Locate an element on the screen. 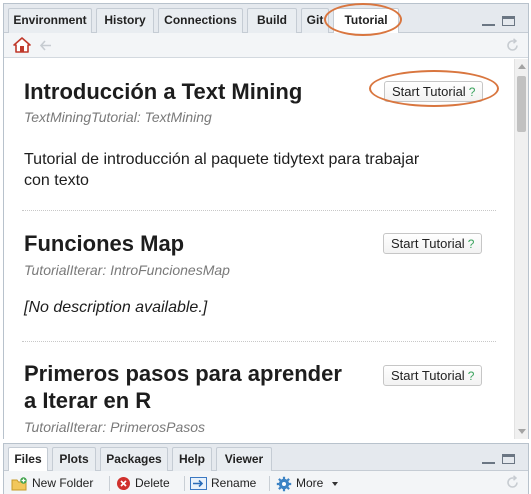 The height and width of the screenshot is (494, 531). tutorial-title: Funciones Map is located at coordinates (104, 243).